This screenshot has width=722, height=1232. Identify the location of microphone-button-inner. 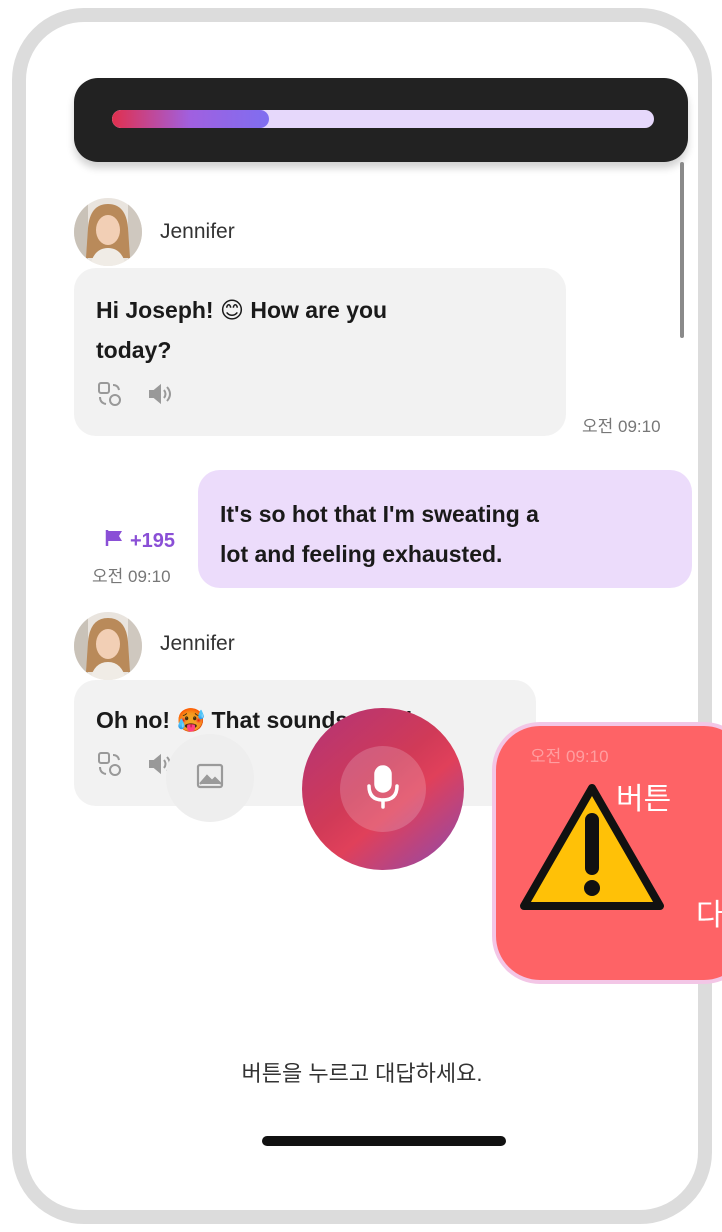
(383, 789).